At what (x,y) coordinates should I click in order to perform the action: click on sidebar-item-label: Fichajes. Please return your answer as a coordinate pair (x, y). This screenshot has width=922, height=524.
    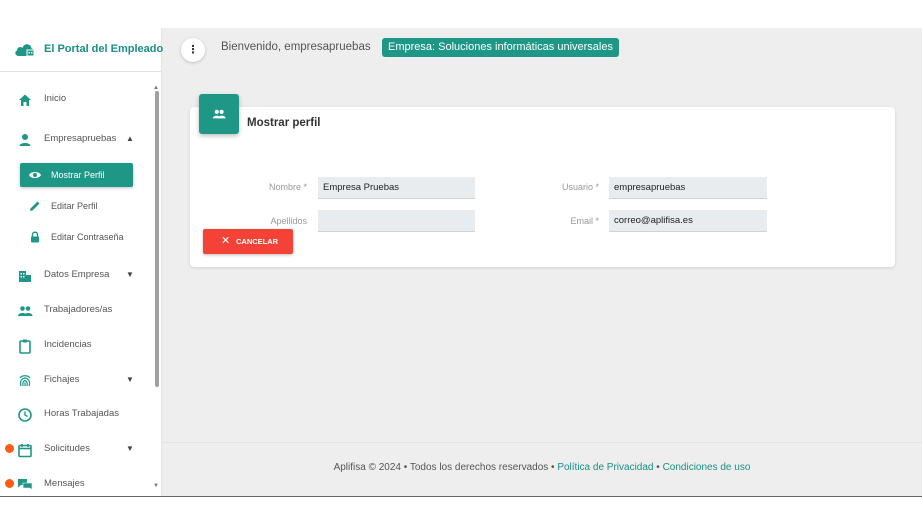
    Looking at the image, I should click on (62, 379).